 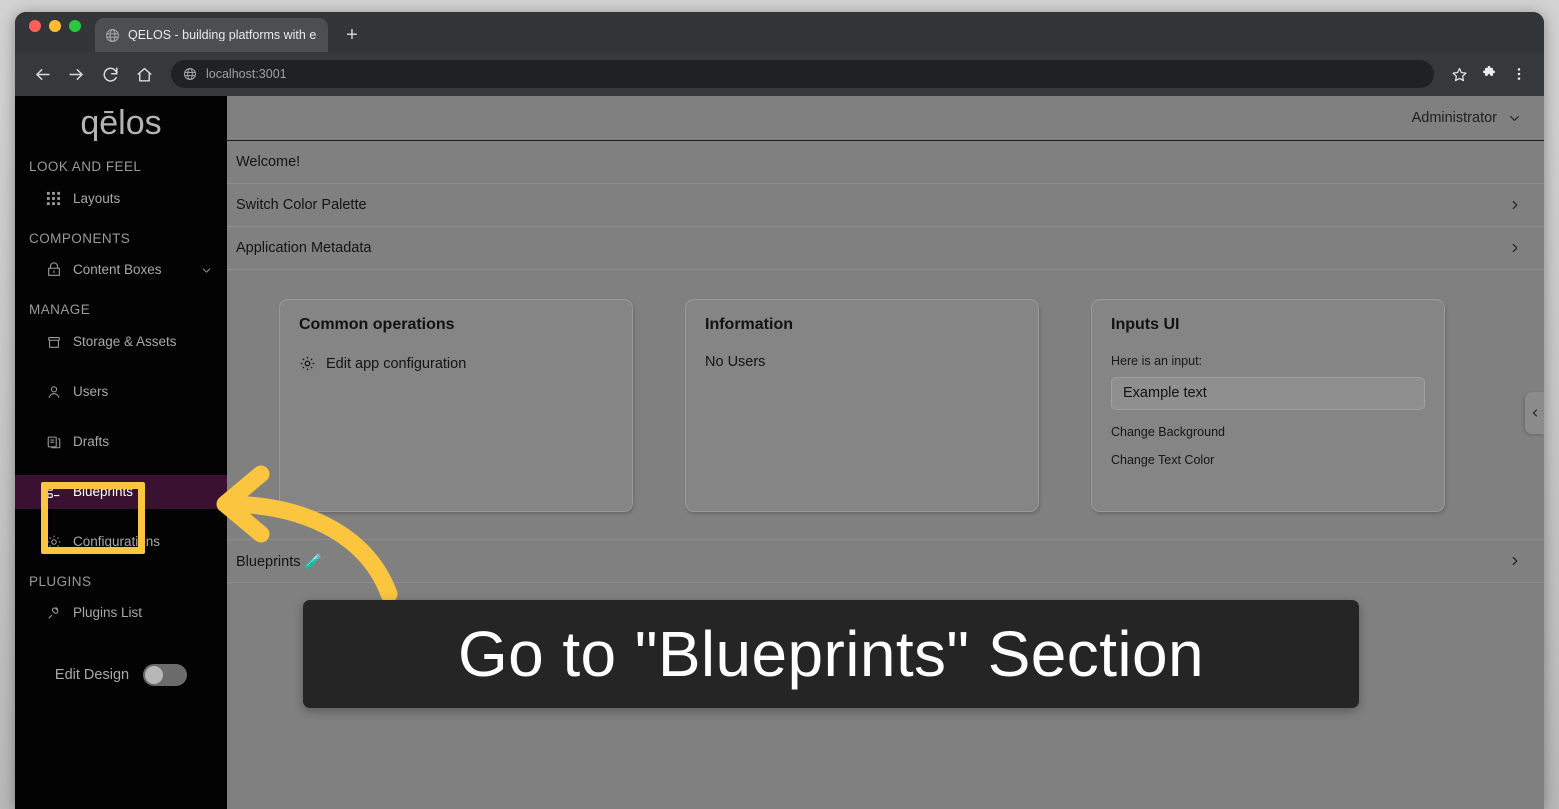 I want to click on three-dots-icon, so click(x=1519, y=74).